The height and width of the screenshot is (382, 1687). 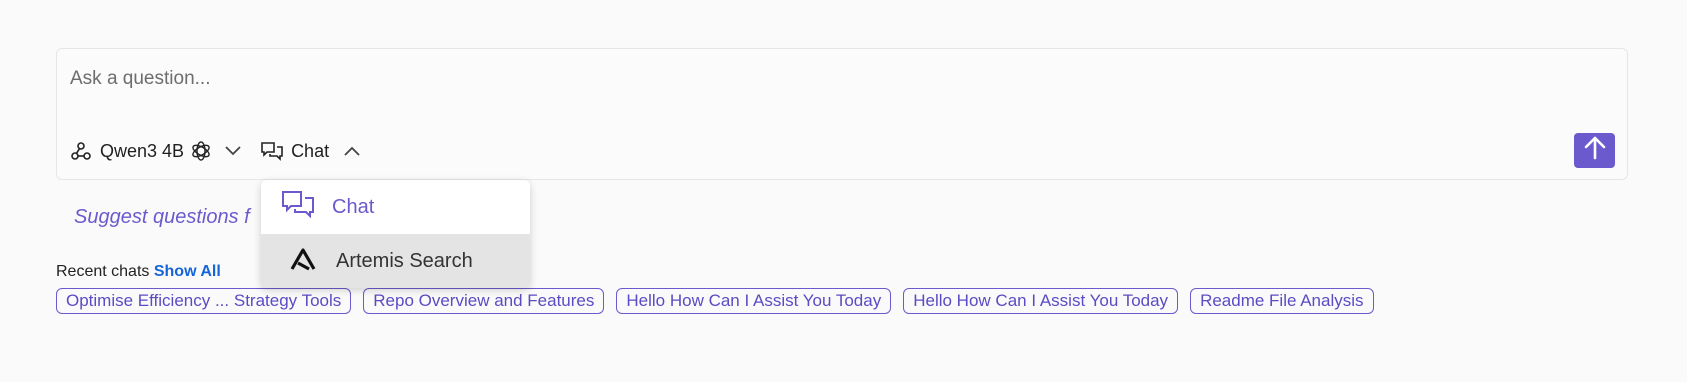 I want to click on mode-dropdown-menu: Chat Artemis Search, so click(x=395, y=234).